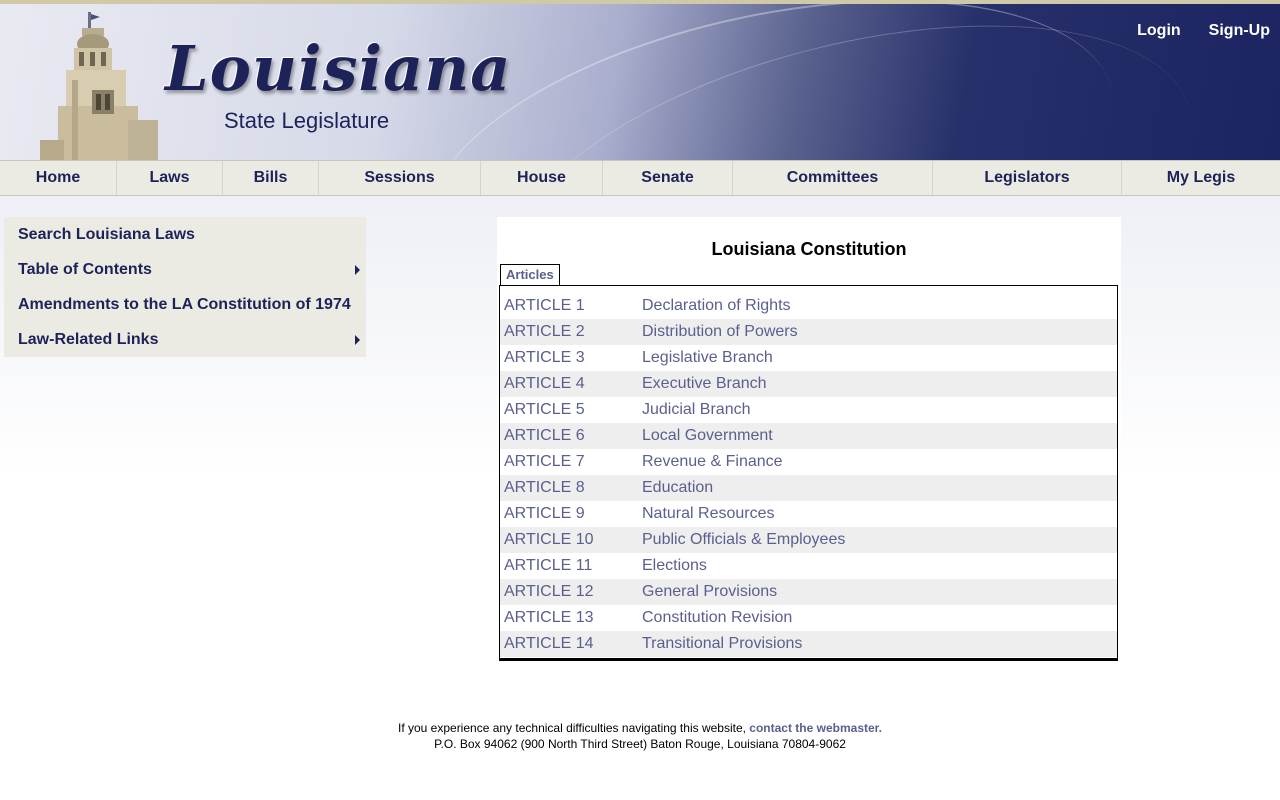 The height and width of the screenshot is (800, 1280). What do you see at coordinates (530, 274) in the screenshot?
I see `tab-articles: Articles` at bounding box center [530, 274].